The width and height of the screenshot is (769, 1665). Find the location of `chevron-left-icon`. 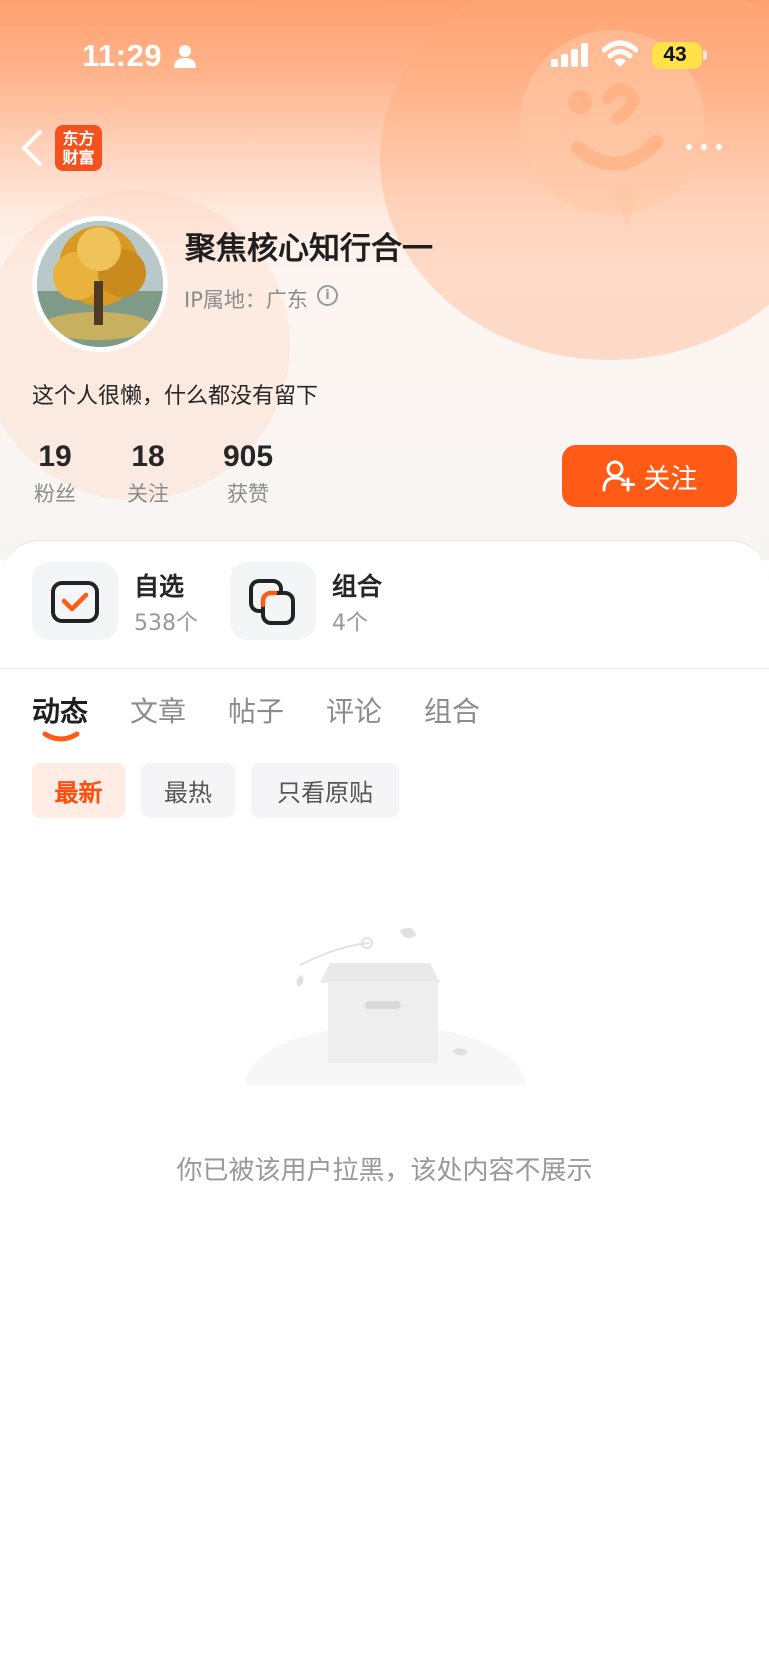

chevron-left-icon is located at coordinates (32, 148).